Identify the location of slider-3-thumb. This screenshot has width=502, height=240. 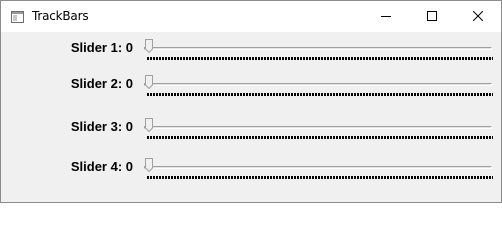
(149, 125).